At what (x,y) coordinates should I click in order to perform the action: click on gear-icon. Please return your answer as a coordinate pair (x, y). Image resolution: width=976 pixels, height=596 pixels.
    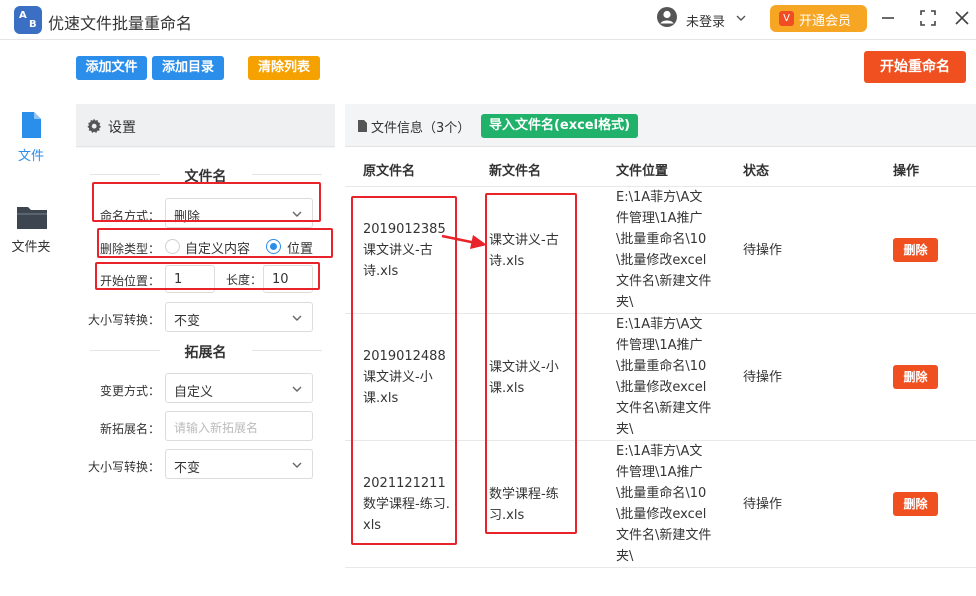
    Looking at the image, I should click on (94, 125).